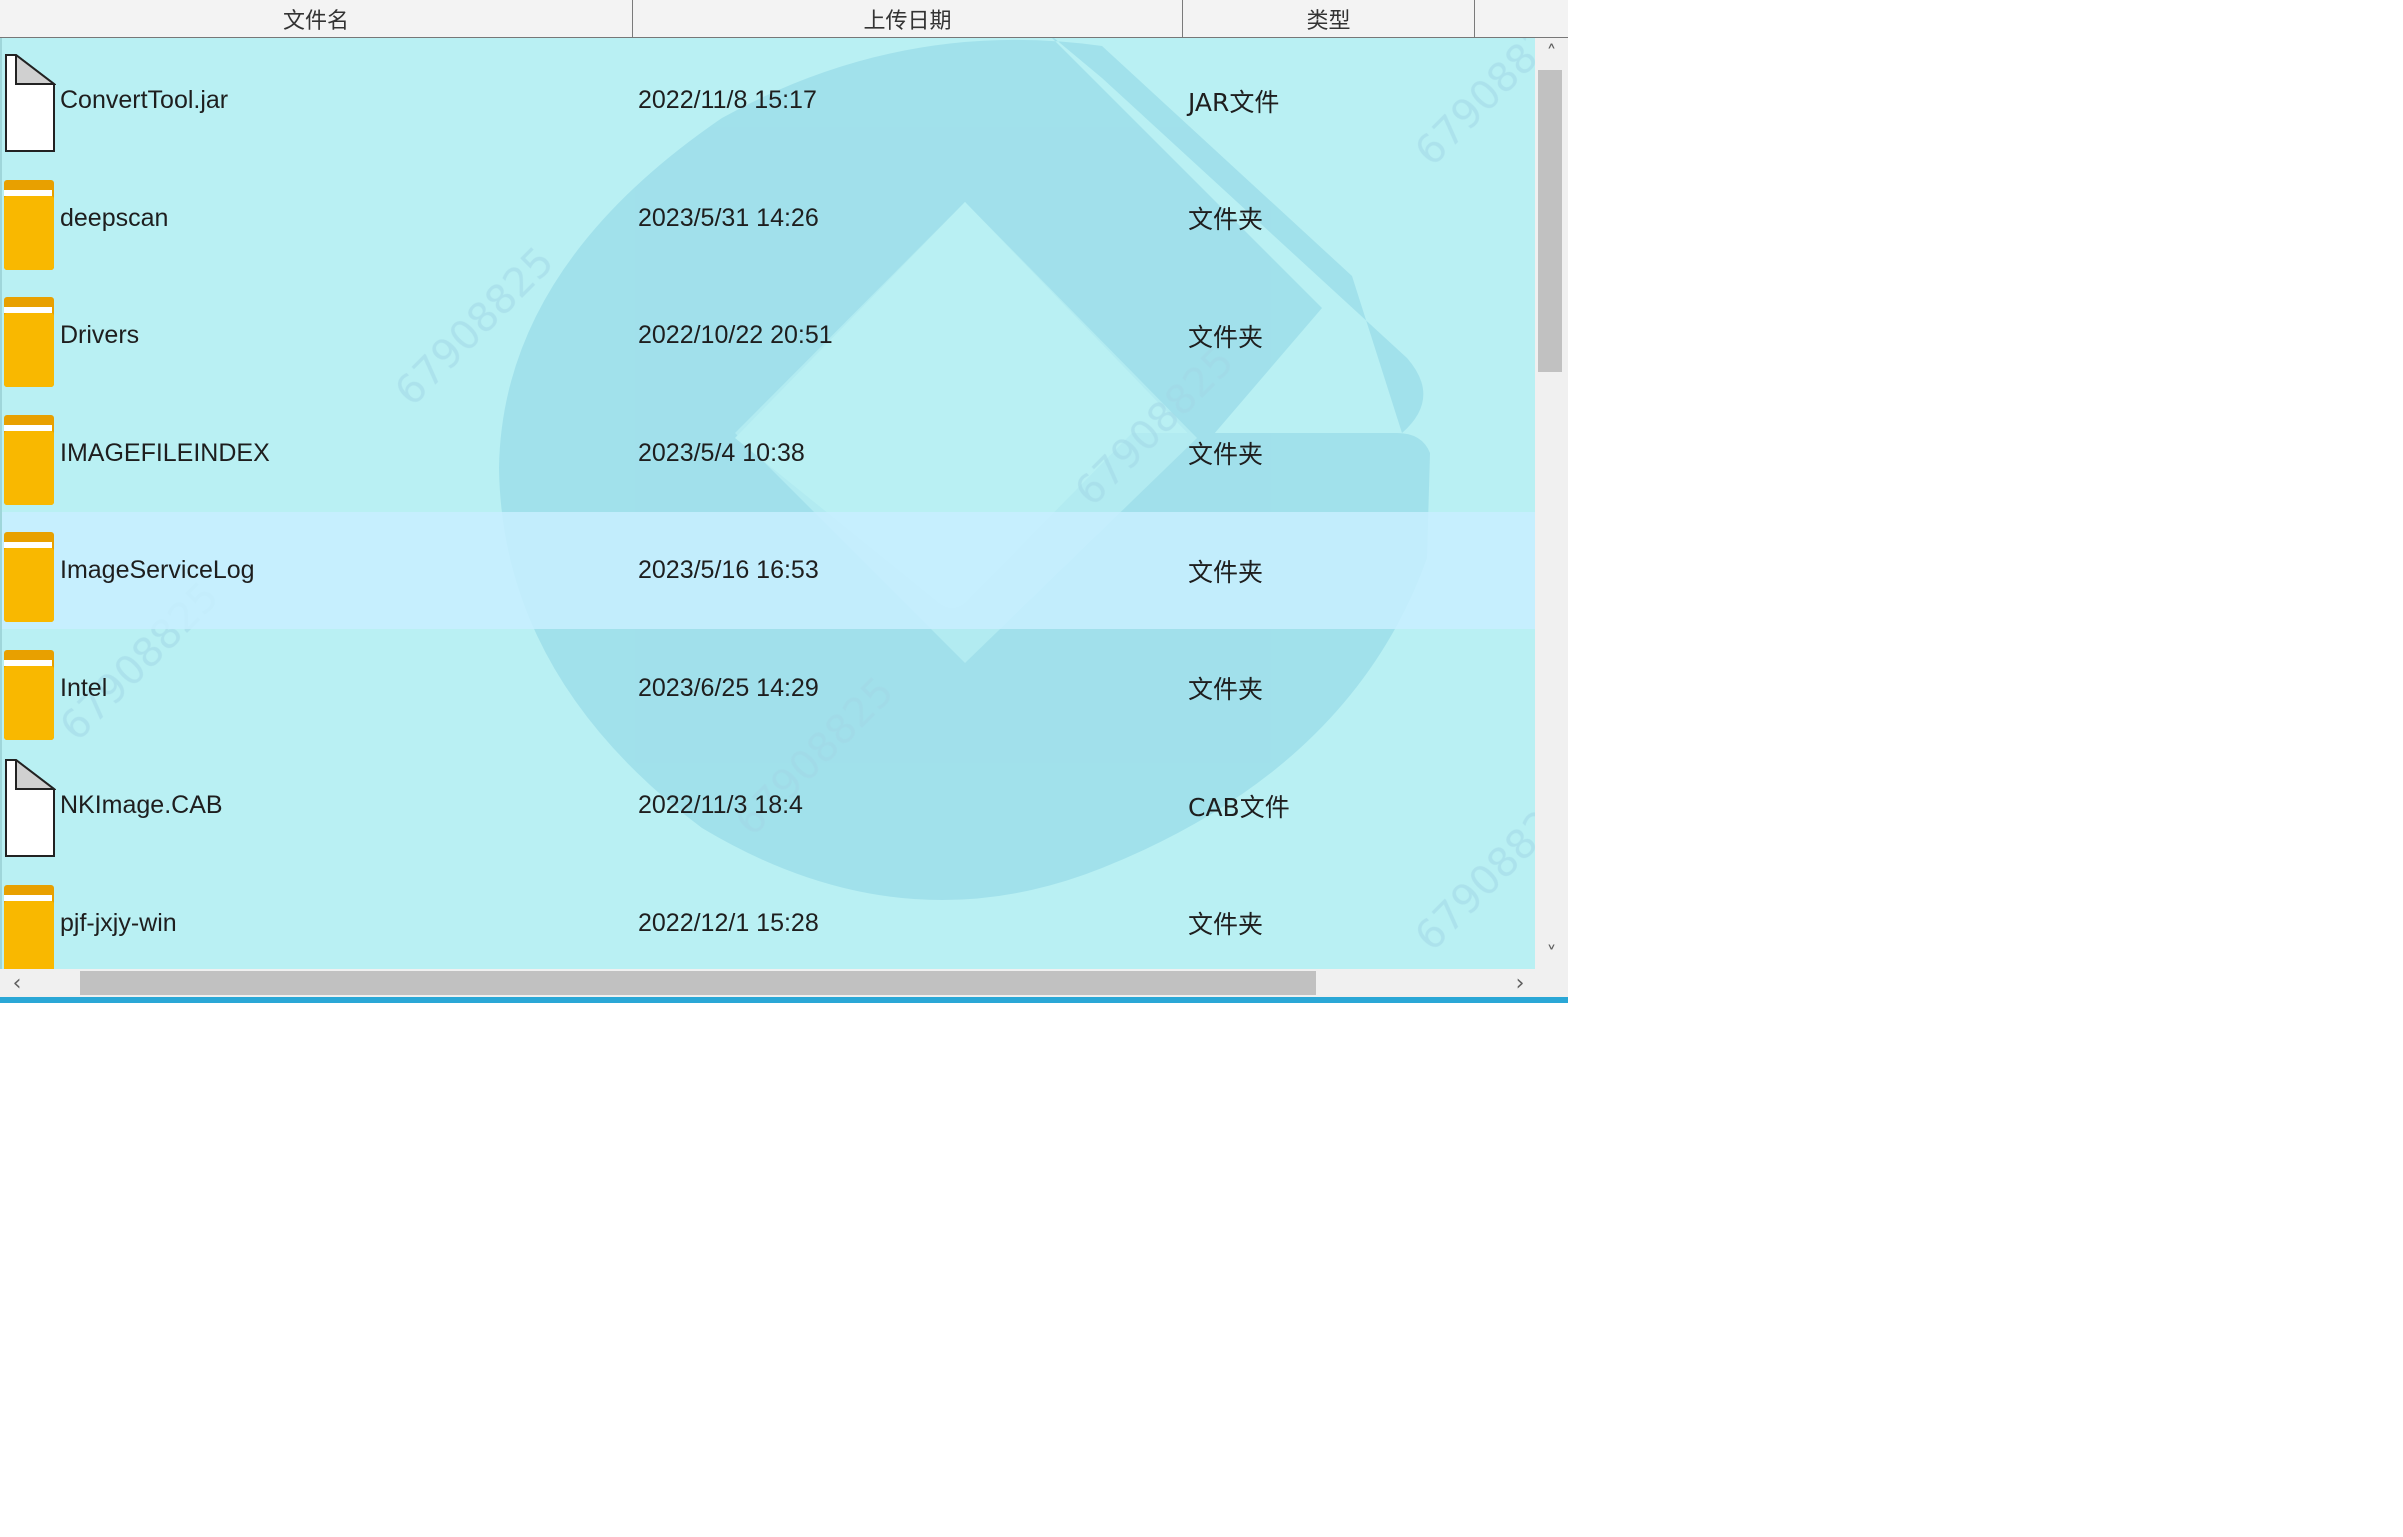 Image resolution: width=2403 pixels, height=1537 pixels. I want to click on horizontal-scroll-thumb, so click(698, 983).